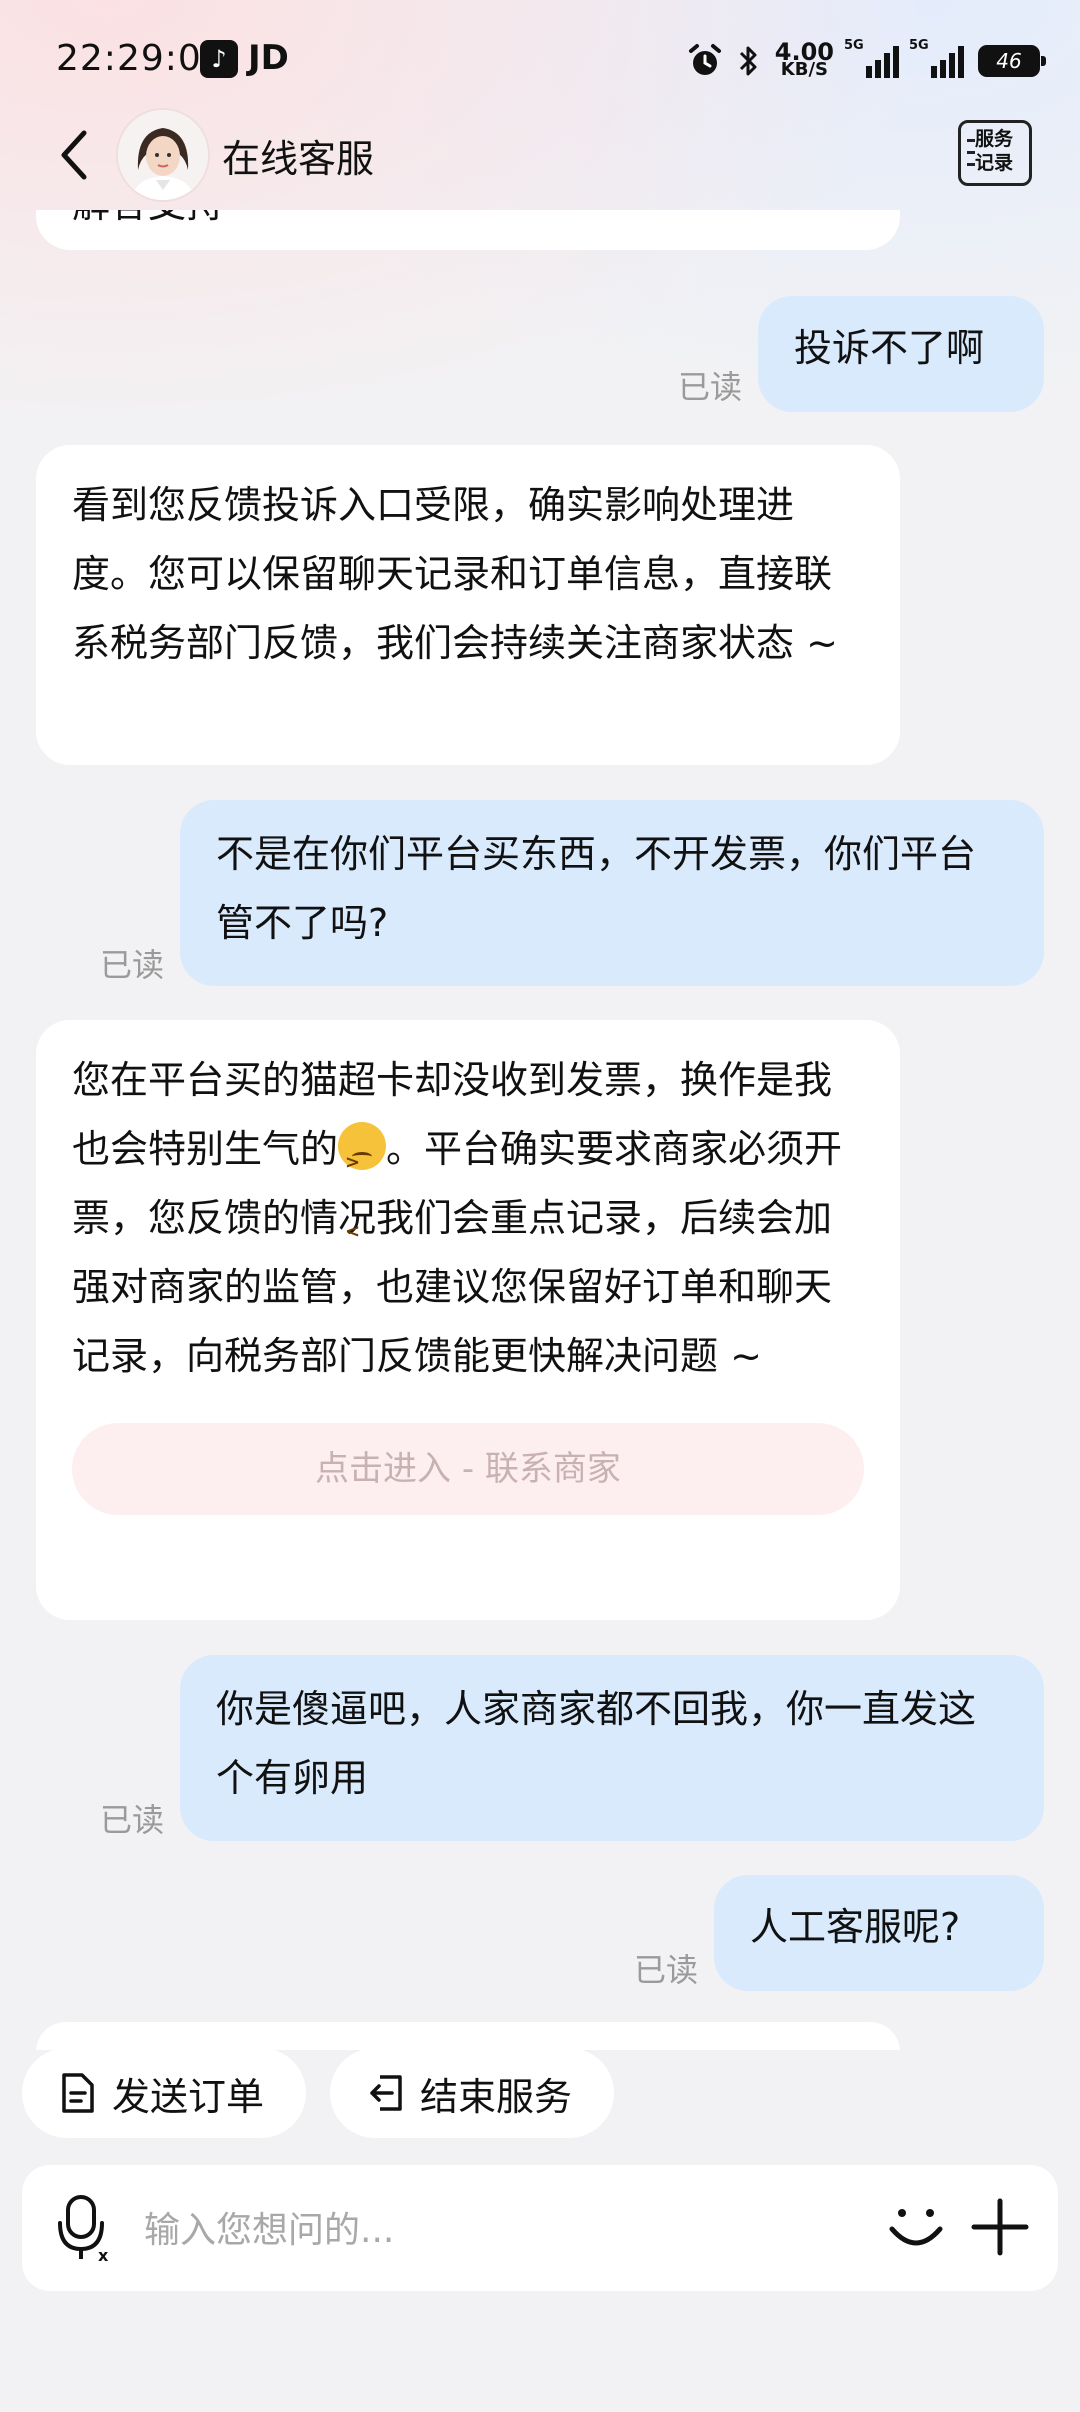 This screenshot has width=1080, height=2412. I want to click on plus-icon, so click(1000, 2227).